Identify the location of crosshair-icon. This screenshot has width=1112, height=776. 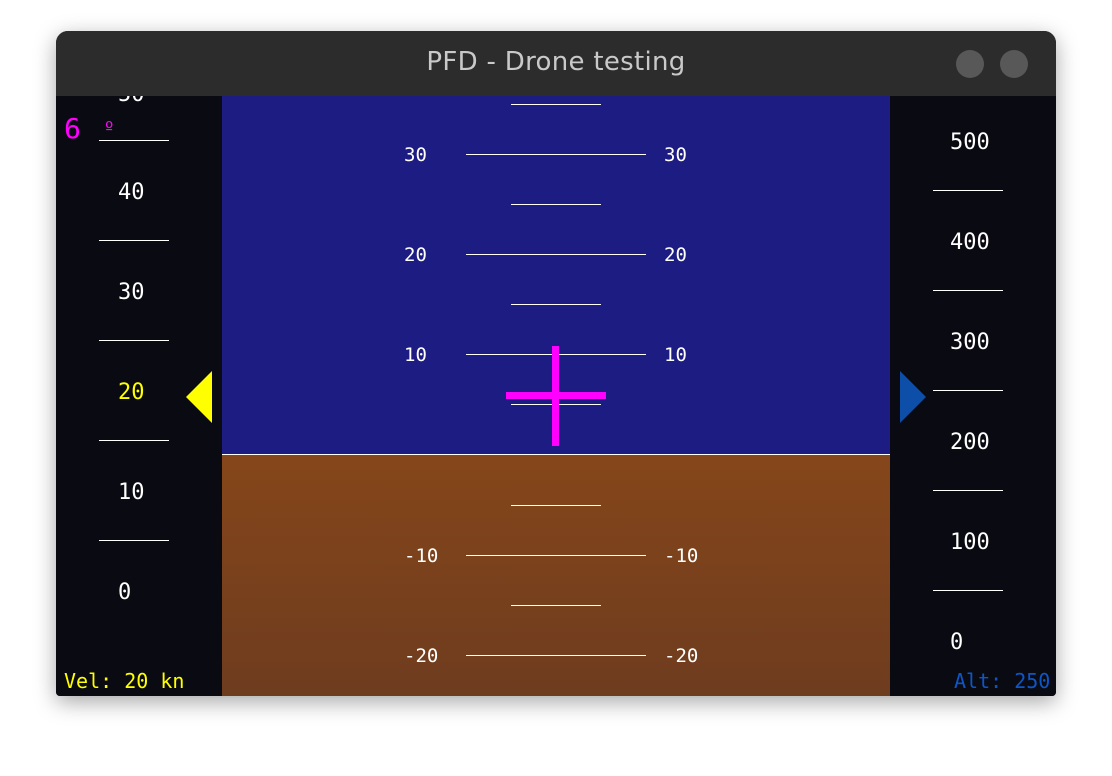
(556, 396).